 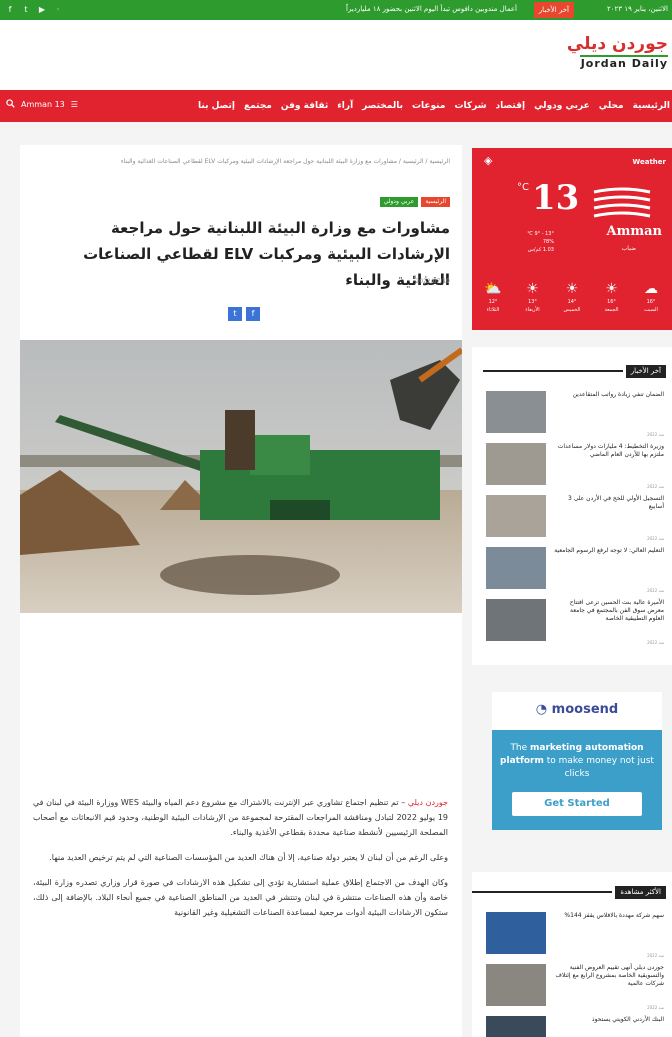 What do you see at coordinates (428, 106) in the screenshot?
I see `nav-item: منوعات` at bounding box center [428, 106].